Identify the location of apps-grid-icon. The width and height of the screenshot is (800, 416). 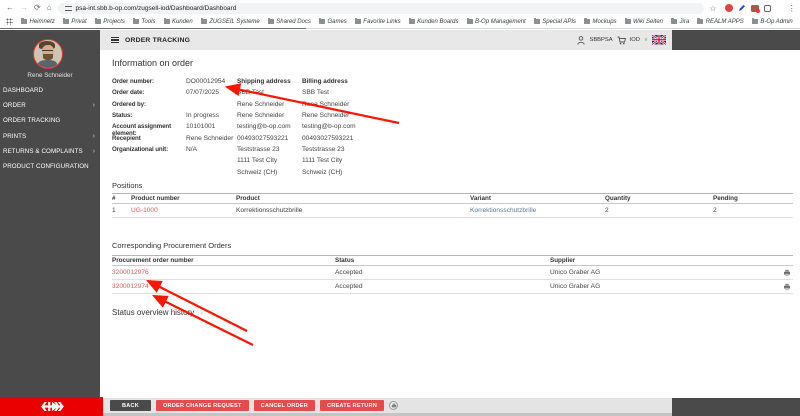
(9, 21).